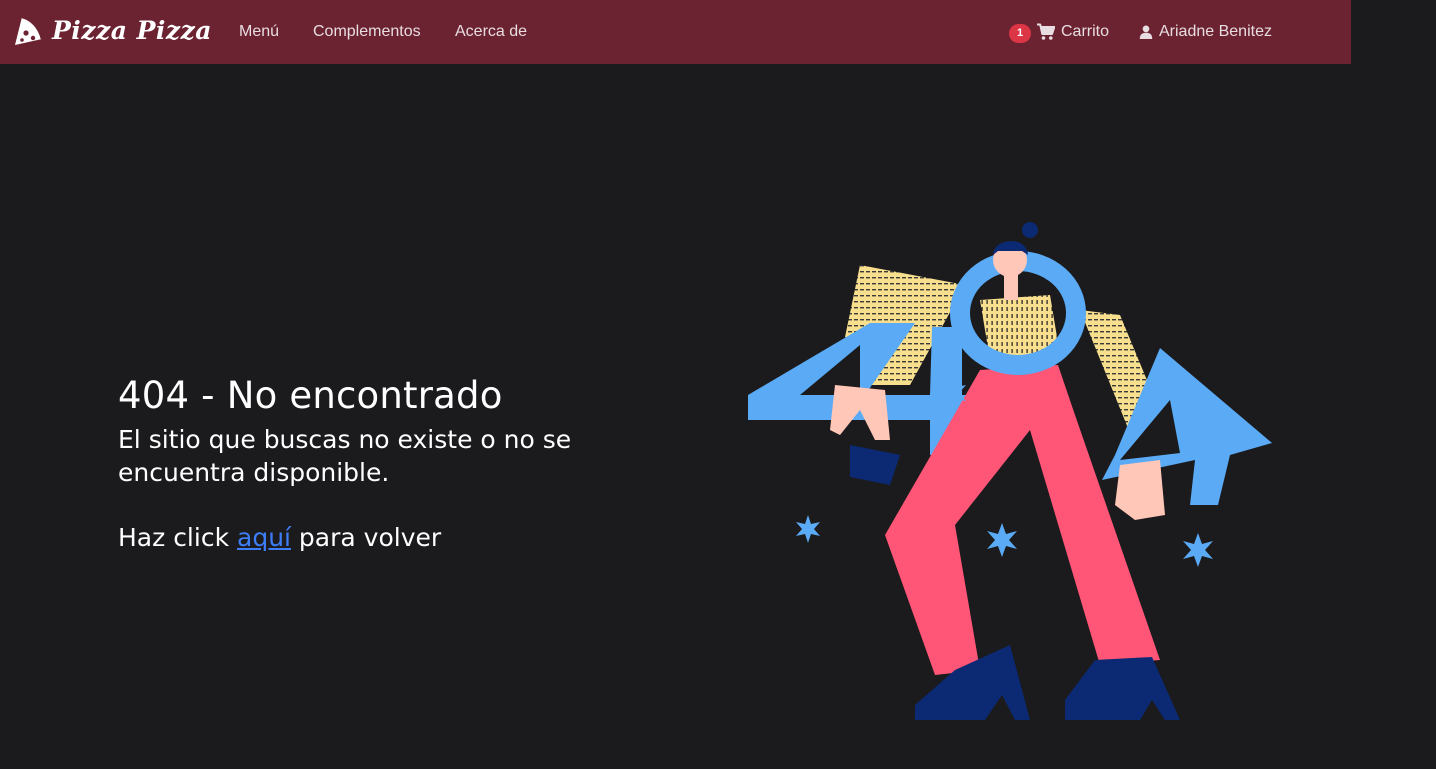 This screenshot has height=769, width=1436. I want to click on back-text-before: Haz click, so click(177, 537).